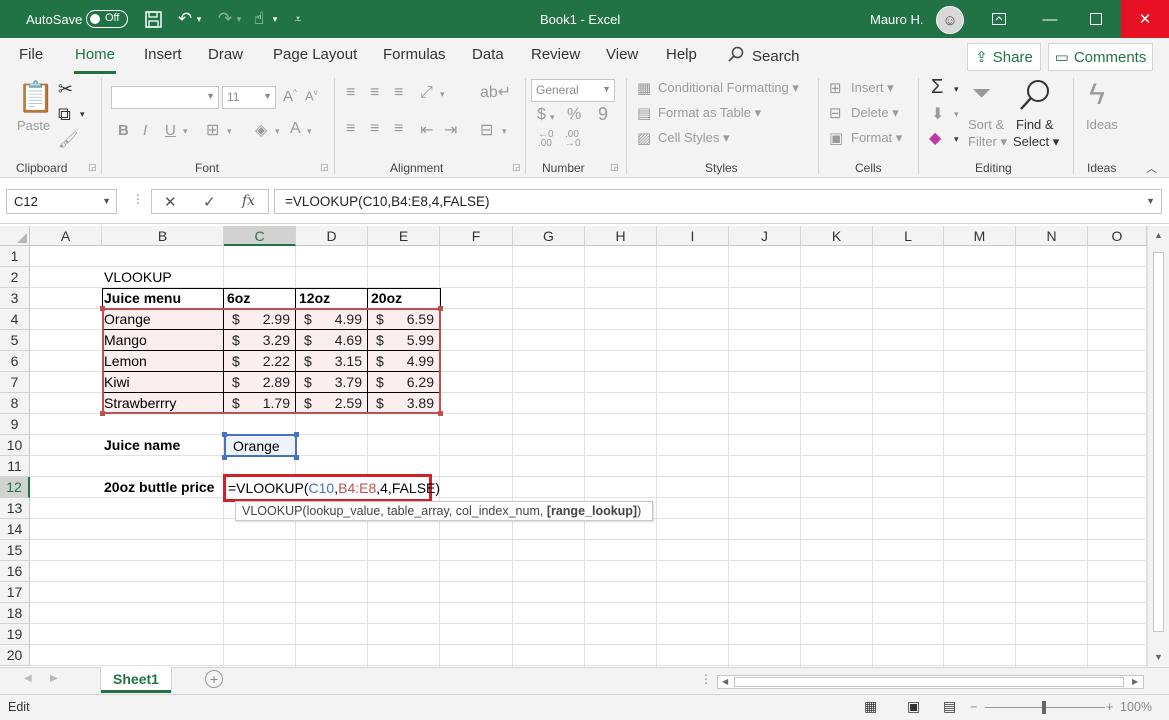 The width and height of the screenshot is (1169, 720). I want to click on cell-styles-icon: ▨, so click(644, 138).